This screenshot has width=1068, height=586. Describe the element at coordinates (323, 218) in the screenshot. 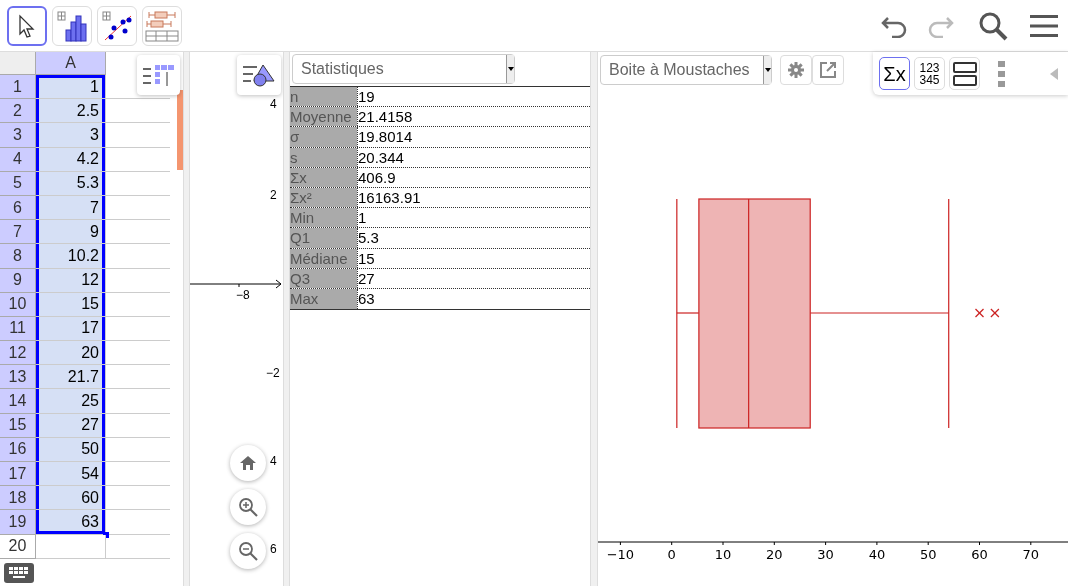

I see `statistic-name: Min` at that location.